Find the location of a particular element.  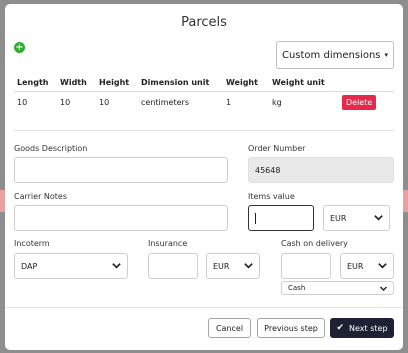

custom-dimensions-dropdown-button: Custom dimensions ▾ is located at coordinates (335, 55).